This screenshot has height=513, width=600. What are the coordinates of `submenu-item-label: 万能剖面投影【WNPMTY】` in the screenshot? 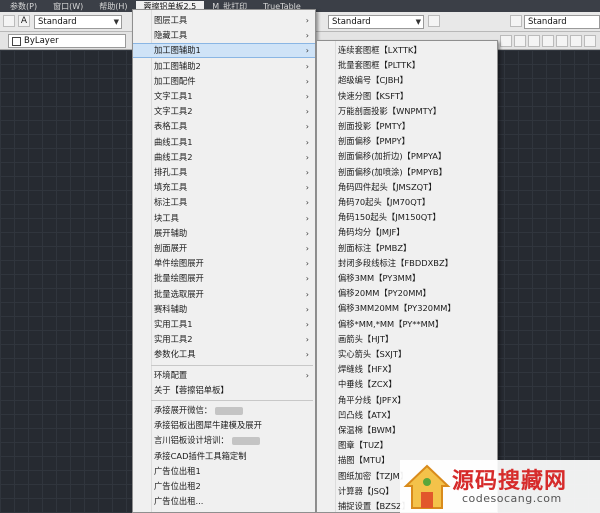 It's located at (390, 110).